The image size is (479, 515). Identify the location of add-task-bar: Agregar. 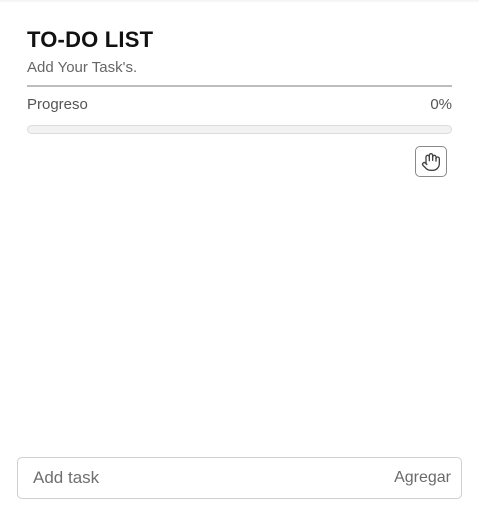
(239, 478).